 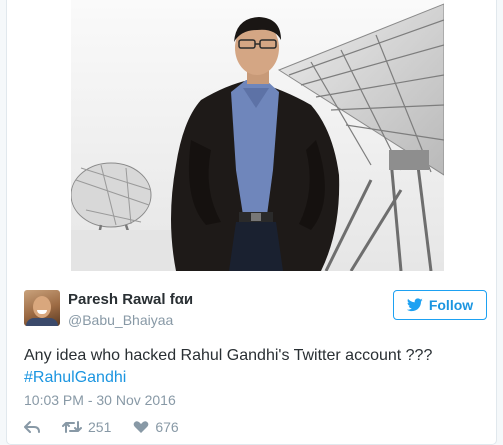 I want to click on tweet-actions: 251 676, so click(x=101, y=427).